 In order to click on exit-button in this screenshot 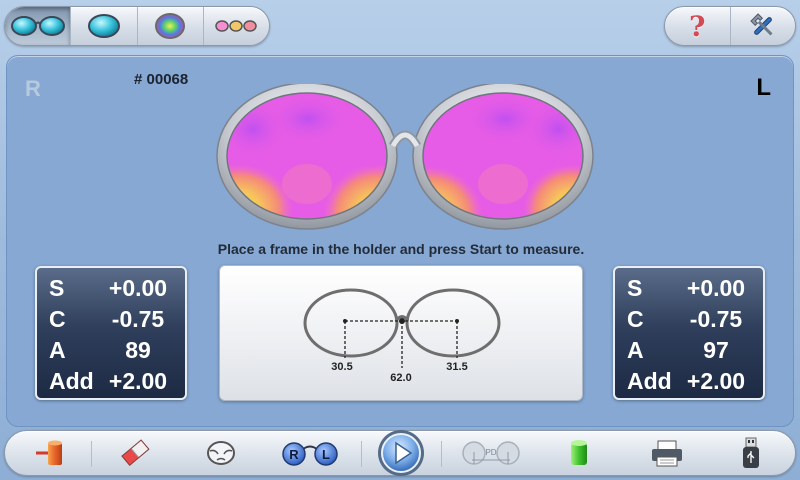, I will do `click(51, 453)`.